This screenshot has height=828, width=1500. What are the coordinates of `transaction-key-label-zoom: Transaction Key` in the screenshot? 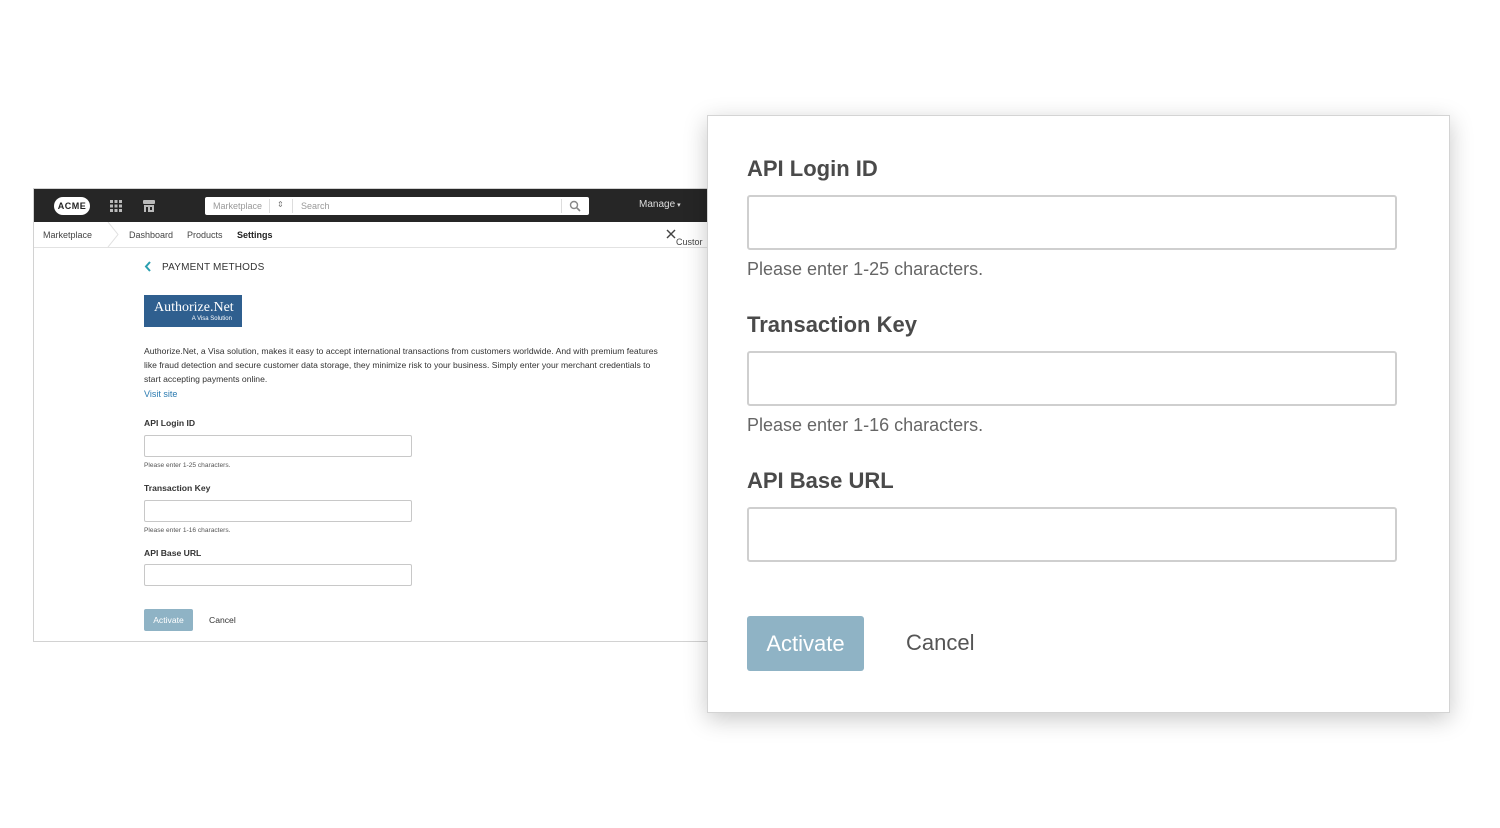 It's located at (832, 324).